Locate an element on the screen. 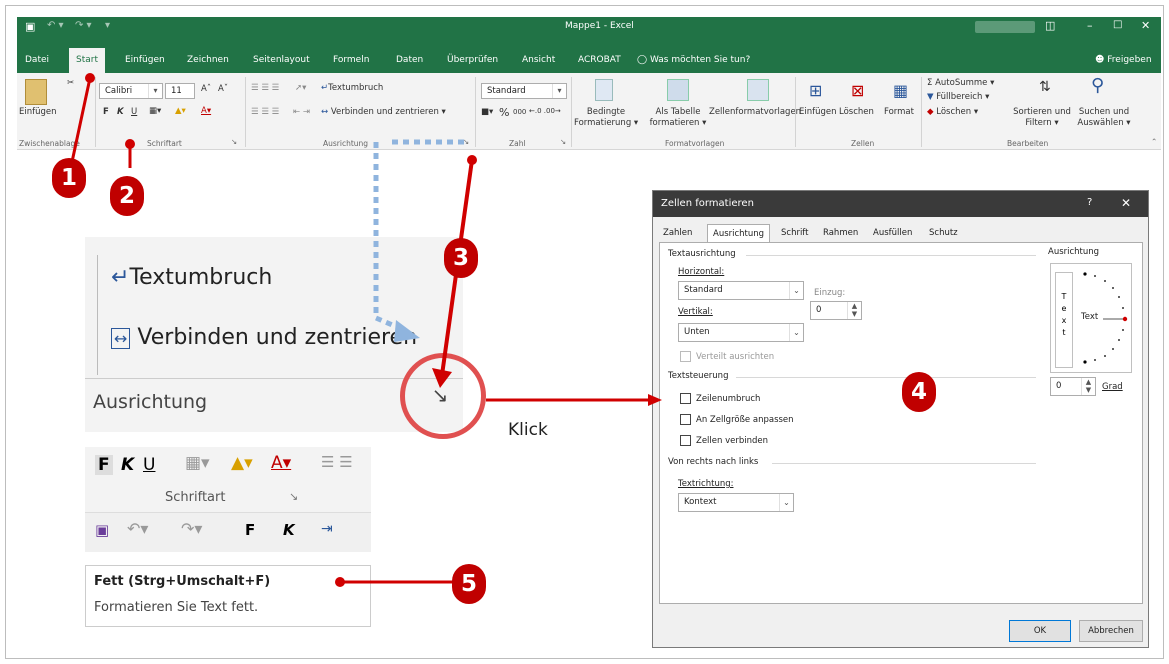 The height and width of the screenshot is (664, 1169). badge2-dot is located at coordinates (130, 144).